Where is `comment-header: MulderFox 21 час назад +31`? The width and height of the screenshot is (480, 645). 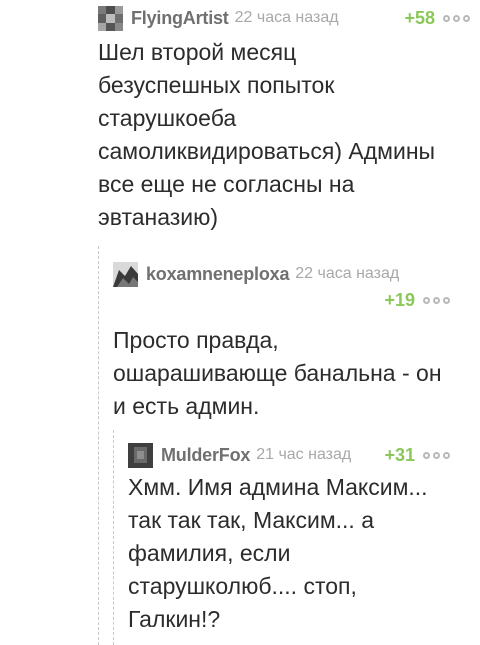 comment-header: MulderFox 21 час назад +31 is located at coordinates (289, 455).